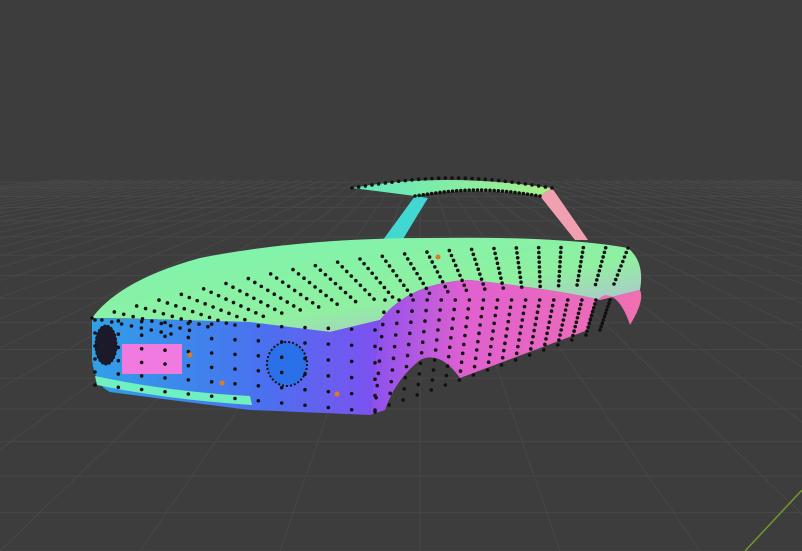 The height and width of the screenshot is (551, 802). What do you see at coordinates (337, 394) in the screenshot?
I see `selected-vertex` at bounding box center [337, 394].